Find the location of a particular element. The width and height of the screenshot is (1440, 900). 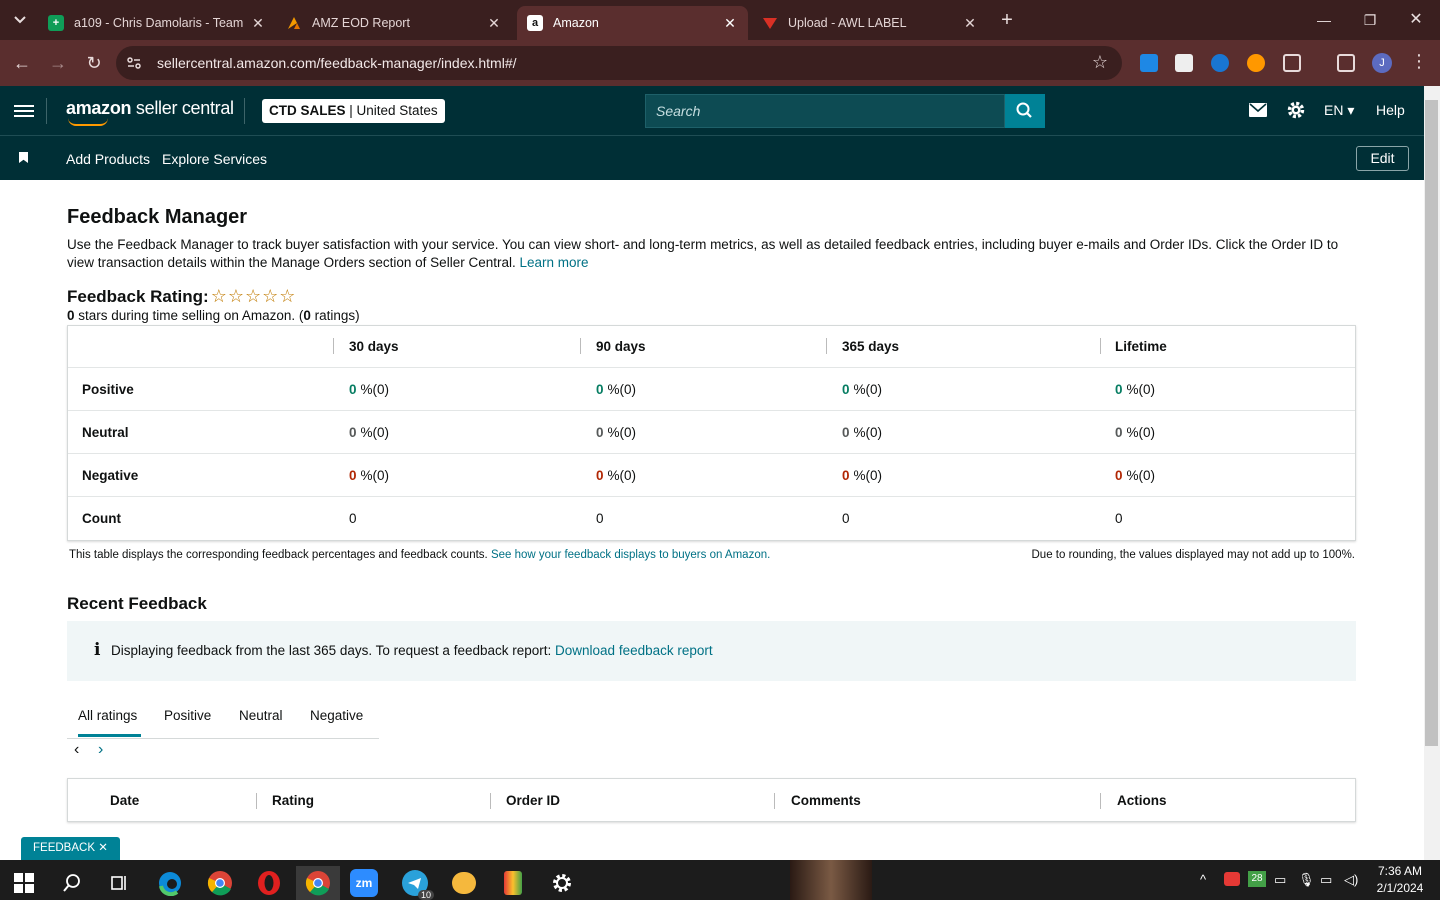

telegram-icon: 10 is located at coordinates (415, 883).